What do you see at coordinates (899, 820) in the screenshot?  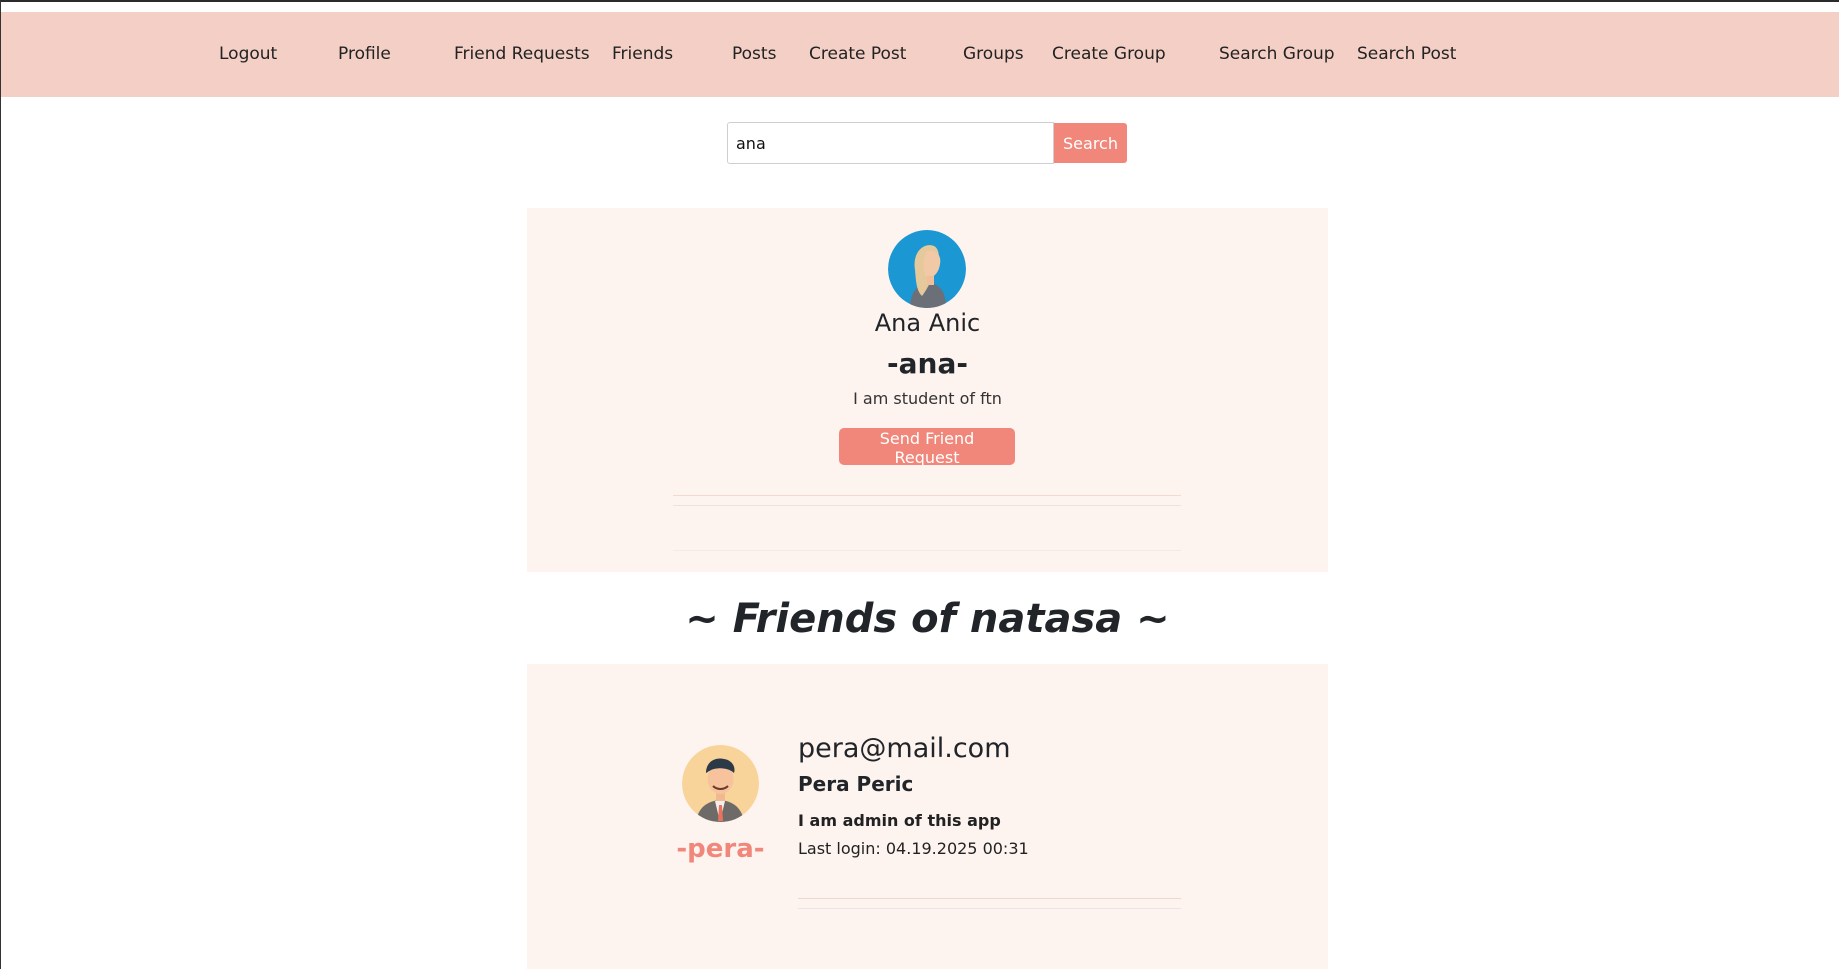 I see `friend-bio: I am admin of this app` at bounding box center [899, 820].